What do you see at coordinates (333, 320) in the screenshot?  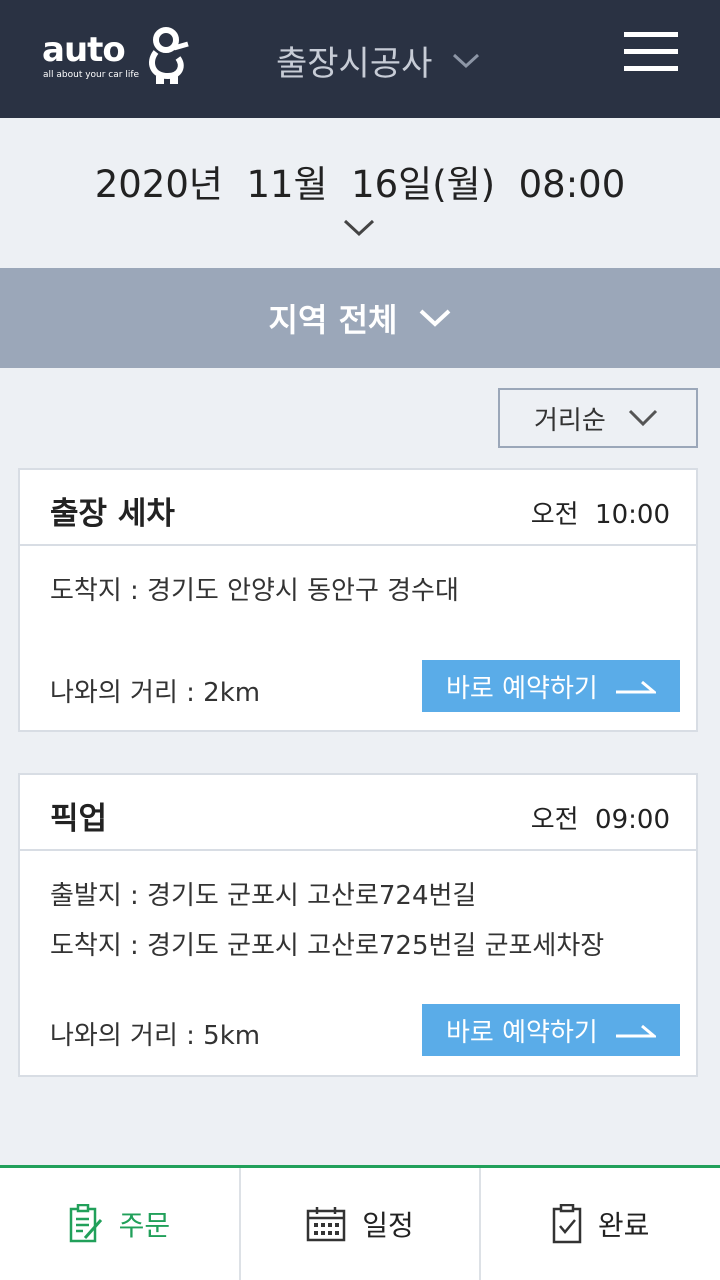 I see `region-label: 지역 전체` at bounding box center [333, 320].